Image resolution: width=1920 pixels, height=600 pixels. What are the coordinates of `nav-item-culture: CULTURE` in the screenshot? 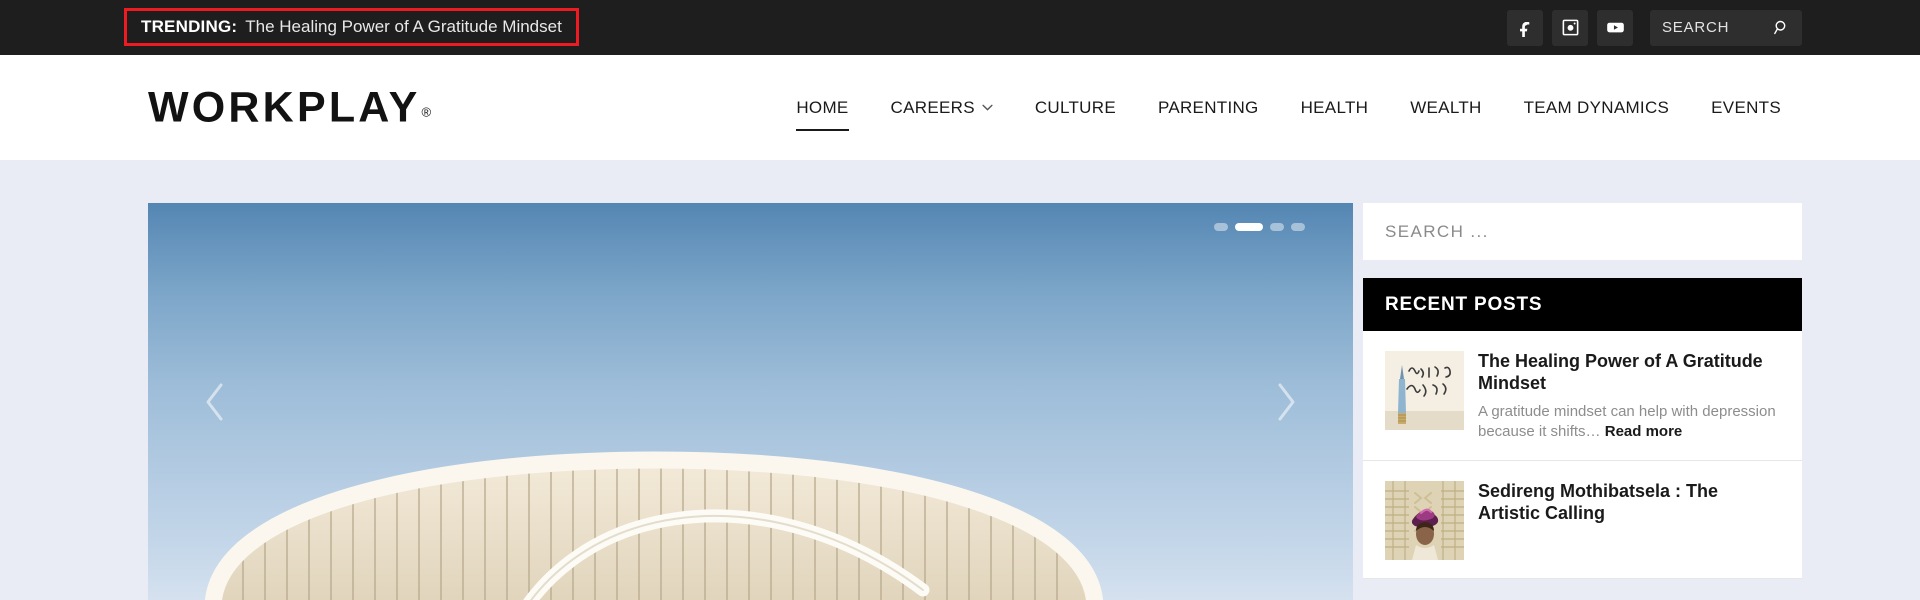 It's located at (1075, 108).